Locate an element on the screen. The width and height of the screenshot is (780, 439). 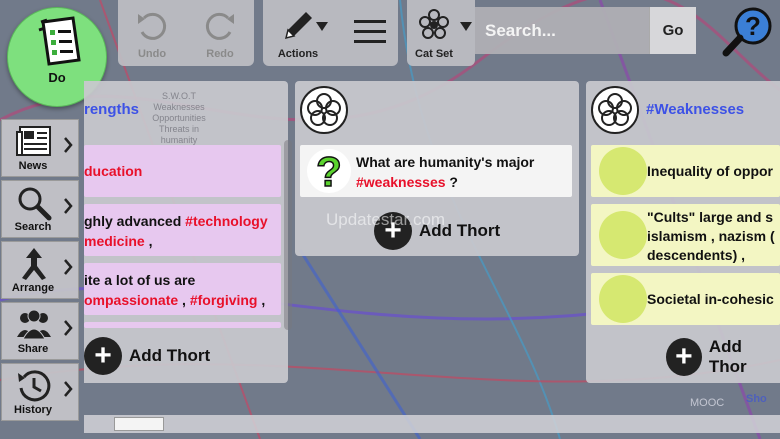
card-text: Societal in-cohesic is located at coordinates (710, 299).